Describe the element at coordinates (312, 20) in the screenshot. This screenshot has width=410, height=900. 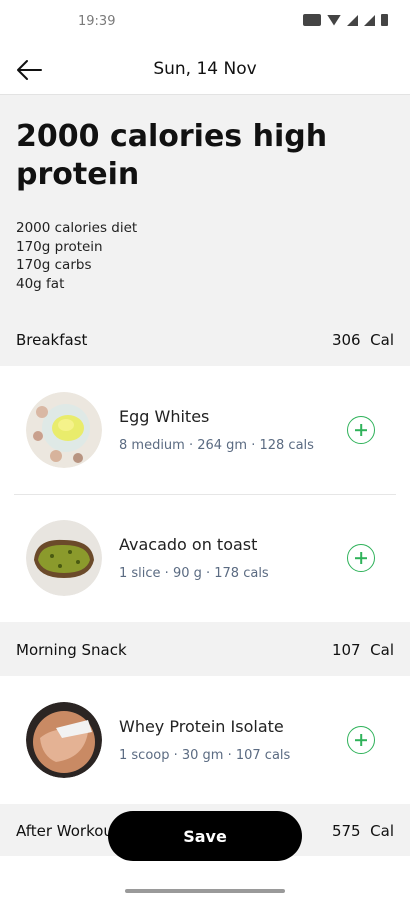
I see `vpn-icon` at that location.